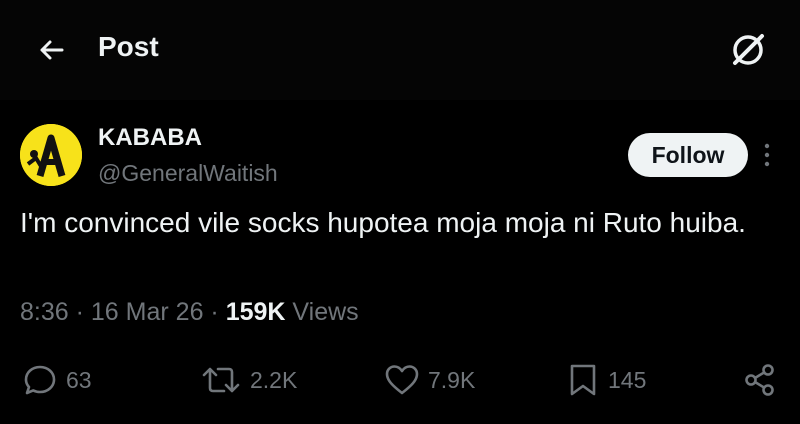 The height and width of the screenshot is (424, 800). What do you see at coordinates (44, 312) in the screenshot?
I see `tweet-time: 8:36` at bounding box center [44, 312].